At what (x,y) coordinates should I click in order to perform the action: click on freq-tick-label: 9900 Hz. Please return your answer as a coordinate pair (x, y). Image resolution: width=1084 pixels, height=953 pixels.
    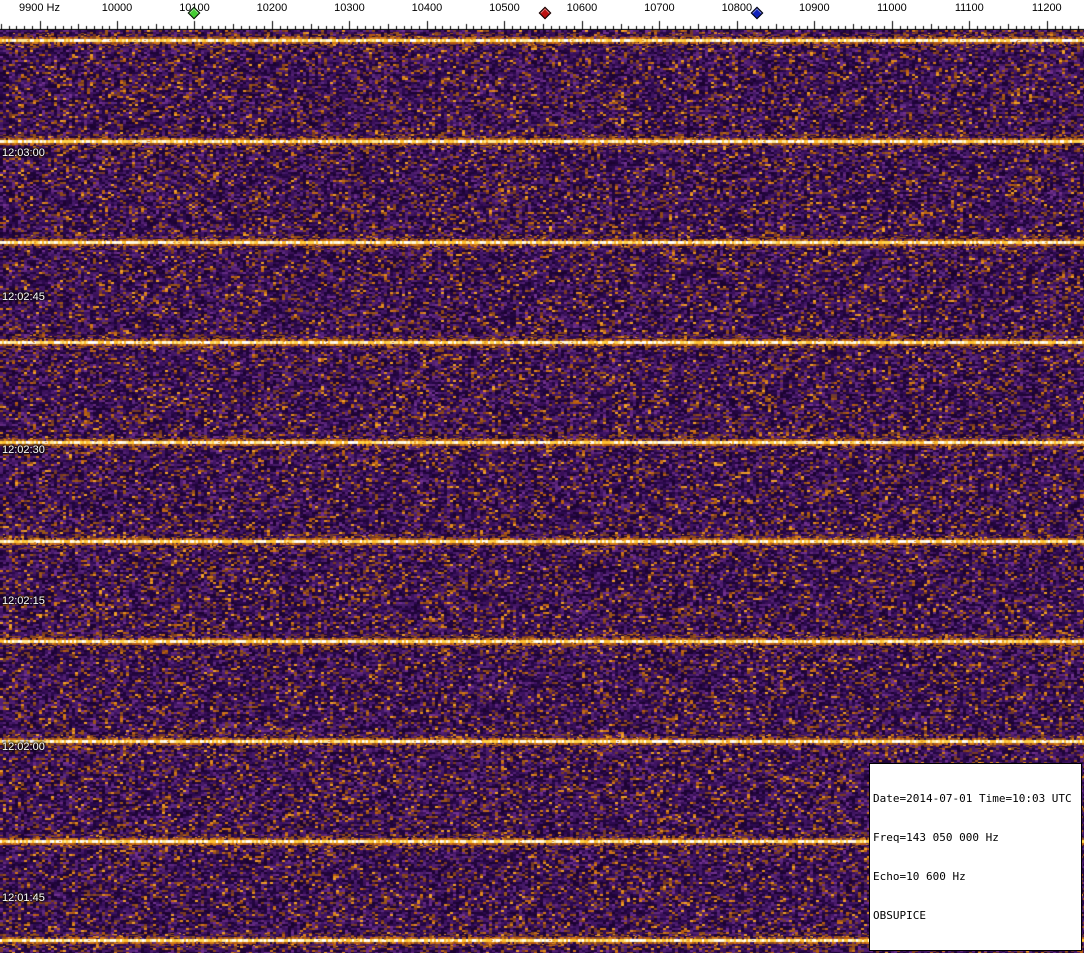
    Looking at the image, I should click on (40, 8).